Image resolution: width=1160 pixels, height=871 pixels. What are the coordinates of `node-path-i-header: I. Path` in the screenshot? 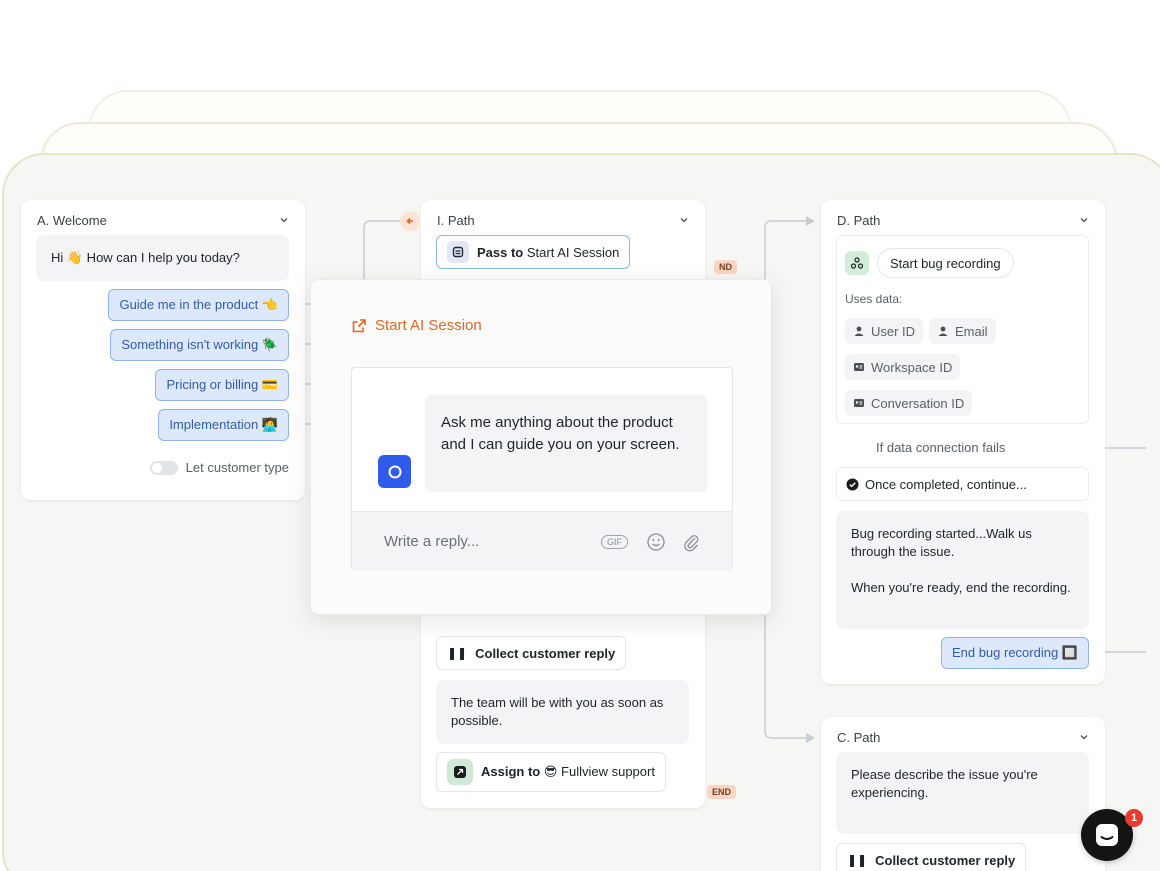 It's located at (563, 220).